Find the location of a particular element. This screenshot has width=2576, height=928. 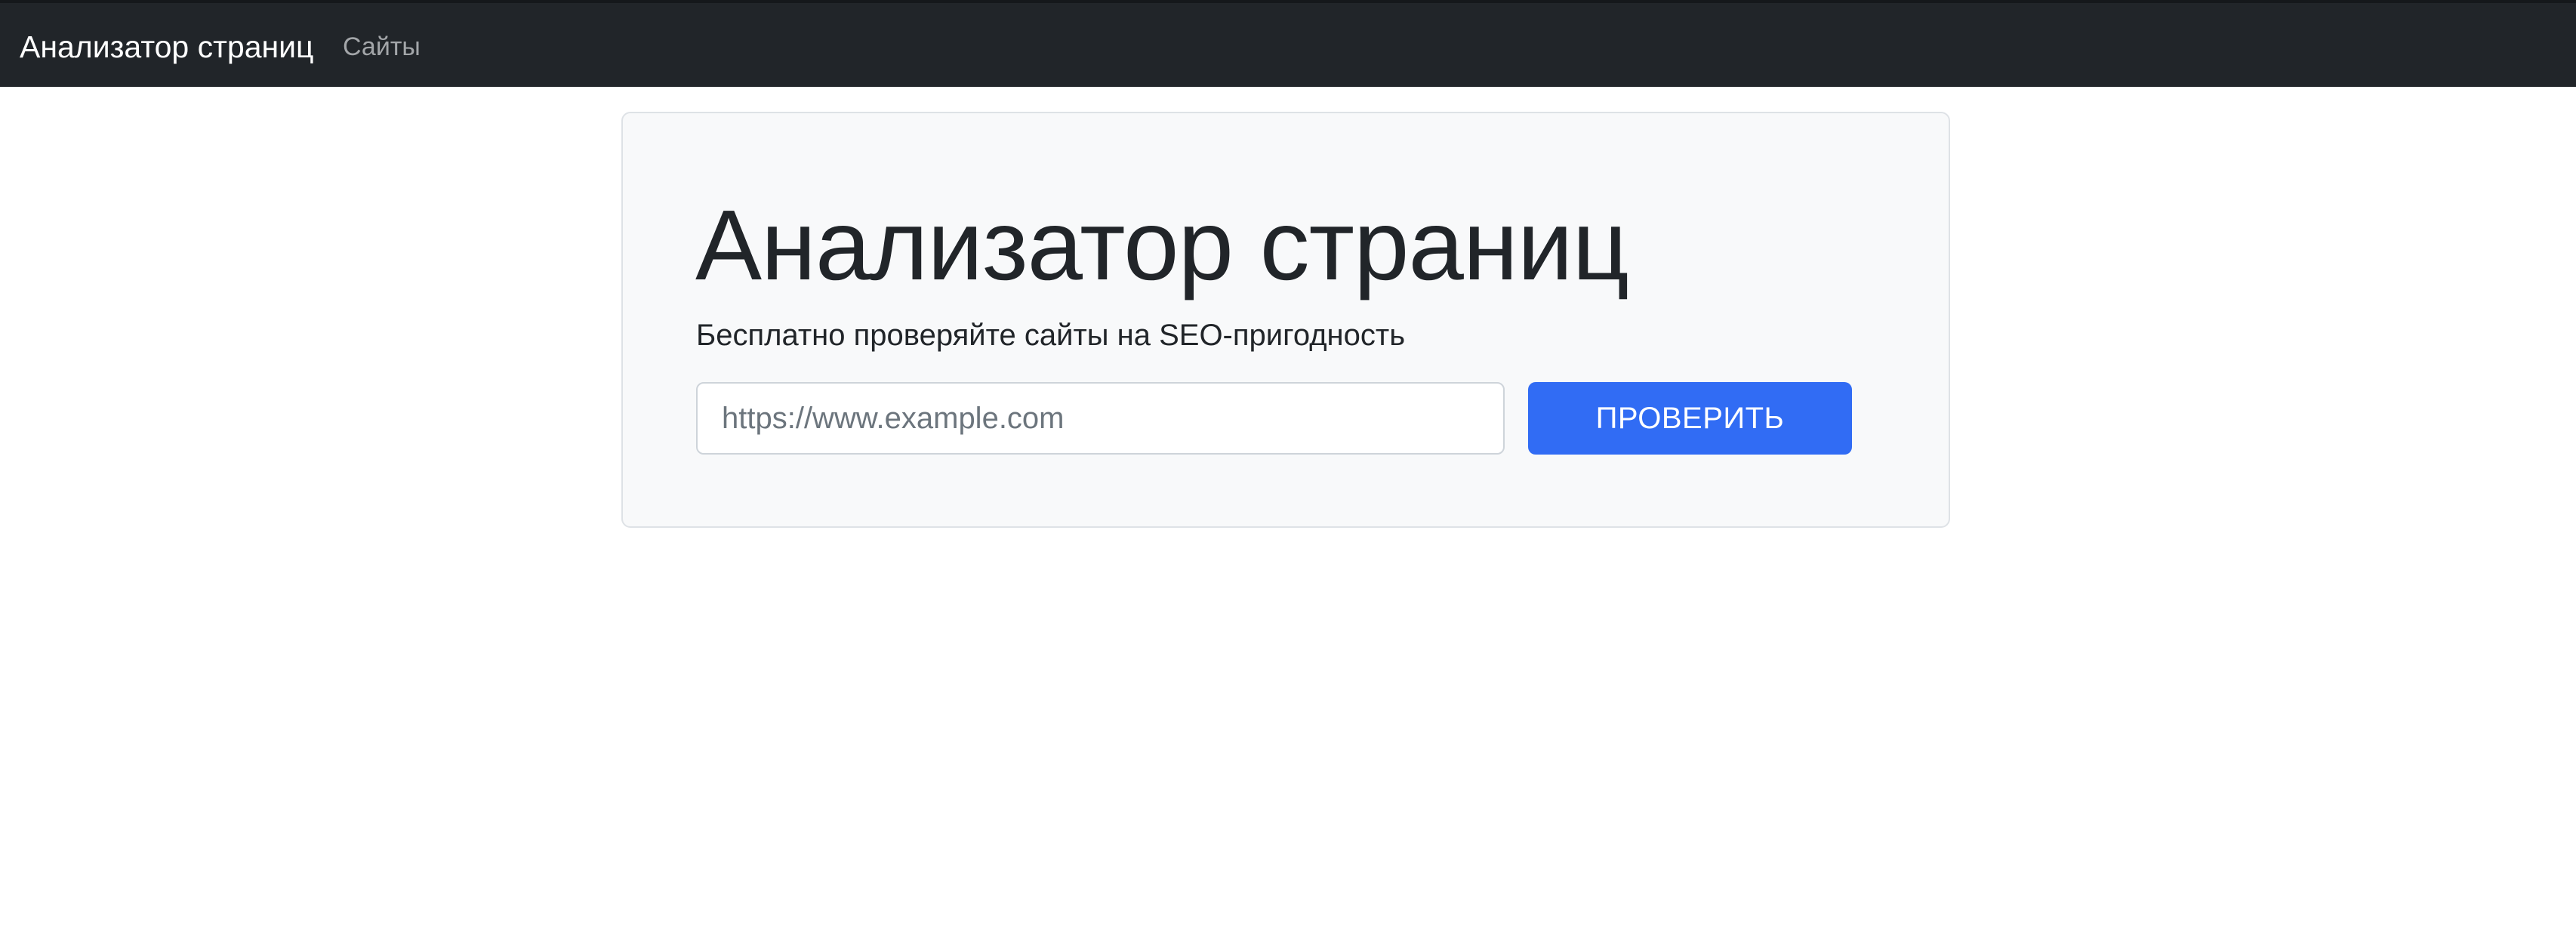

check-button: ПРОВЕРИТЬ is located at coordinates (1690, 418).